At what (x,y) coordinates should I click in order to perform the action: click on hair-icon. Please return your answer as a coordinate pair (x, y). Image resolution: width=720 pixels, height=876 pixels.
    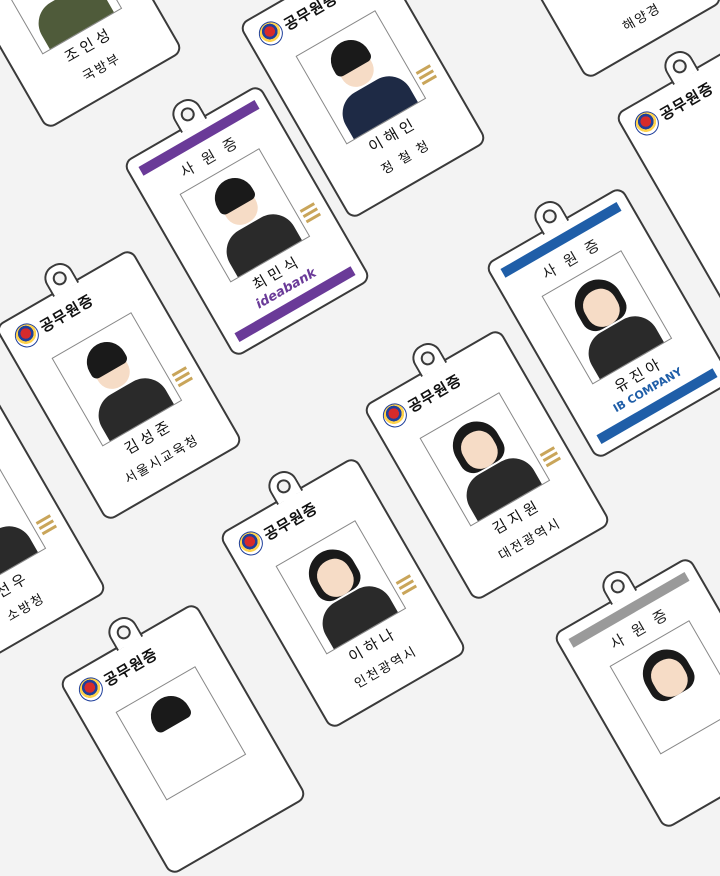
    Looking at the image, I should click on (168, 711).